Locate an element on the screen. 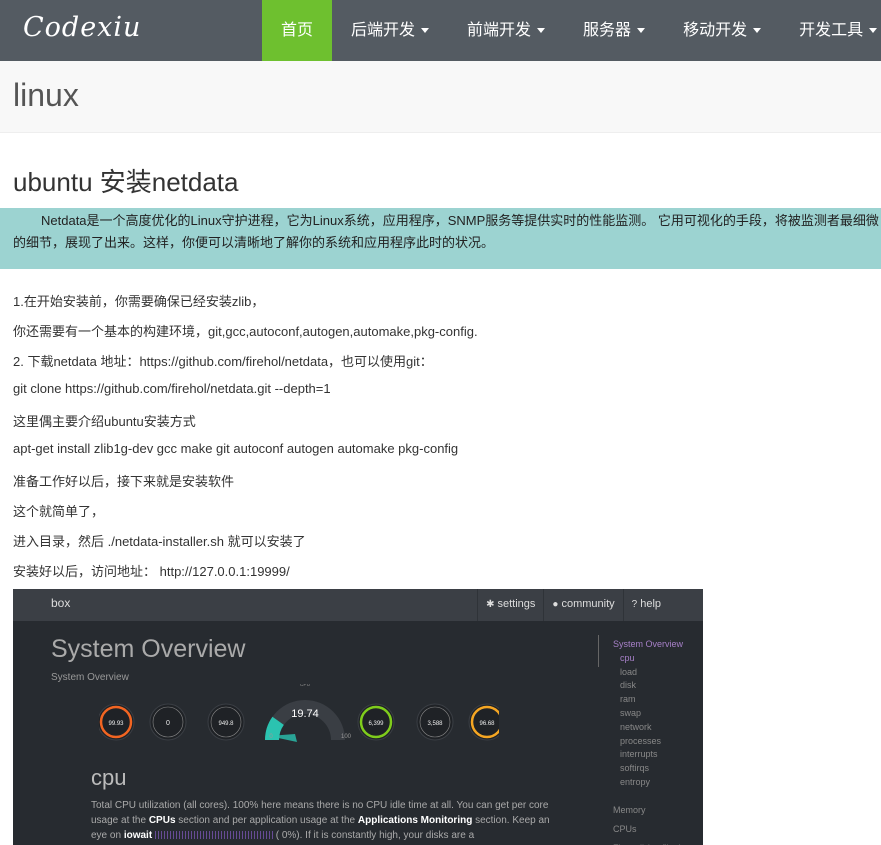  article-paragraph: 准备工作好以后，接下来就是安装软件 is located at coordinates (124, 481).